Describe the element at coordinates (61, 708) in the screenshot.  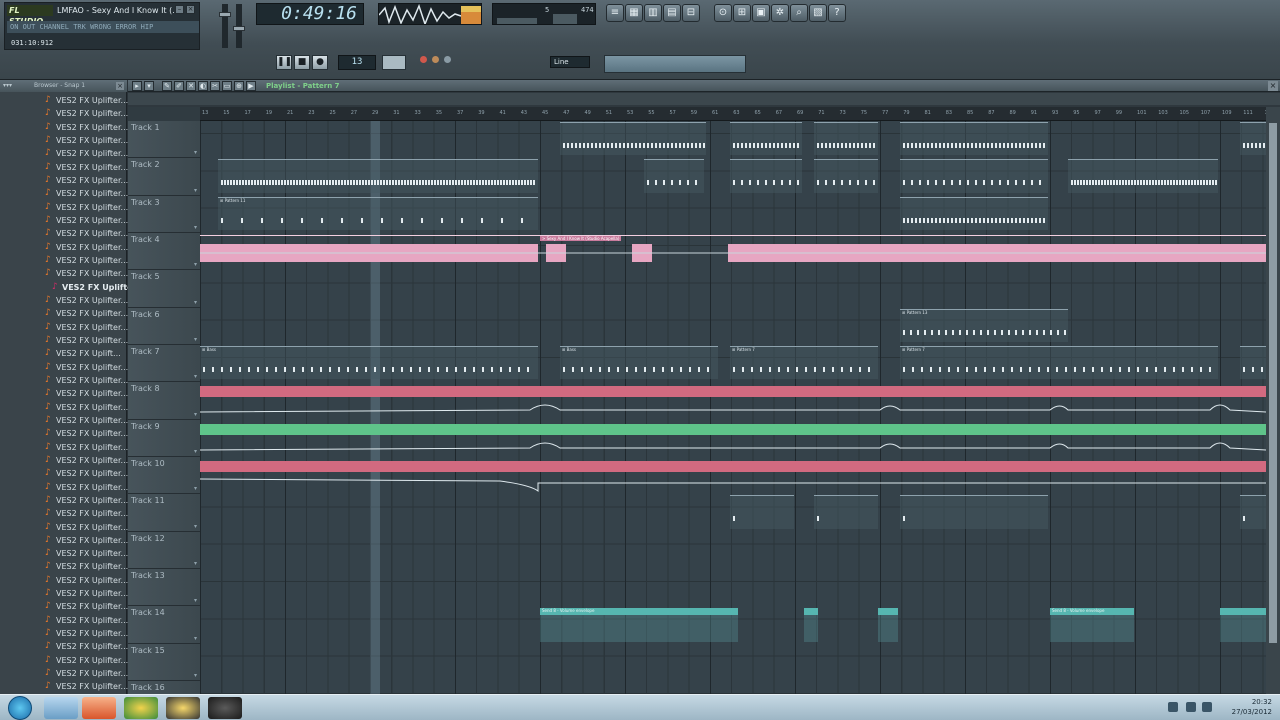
I see `explorer-icon` at that location.